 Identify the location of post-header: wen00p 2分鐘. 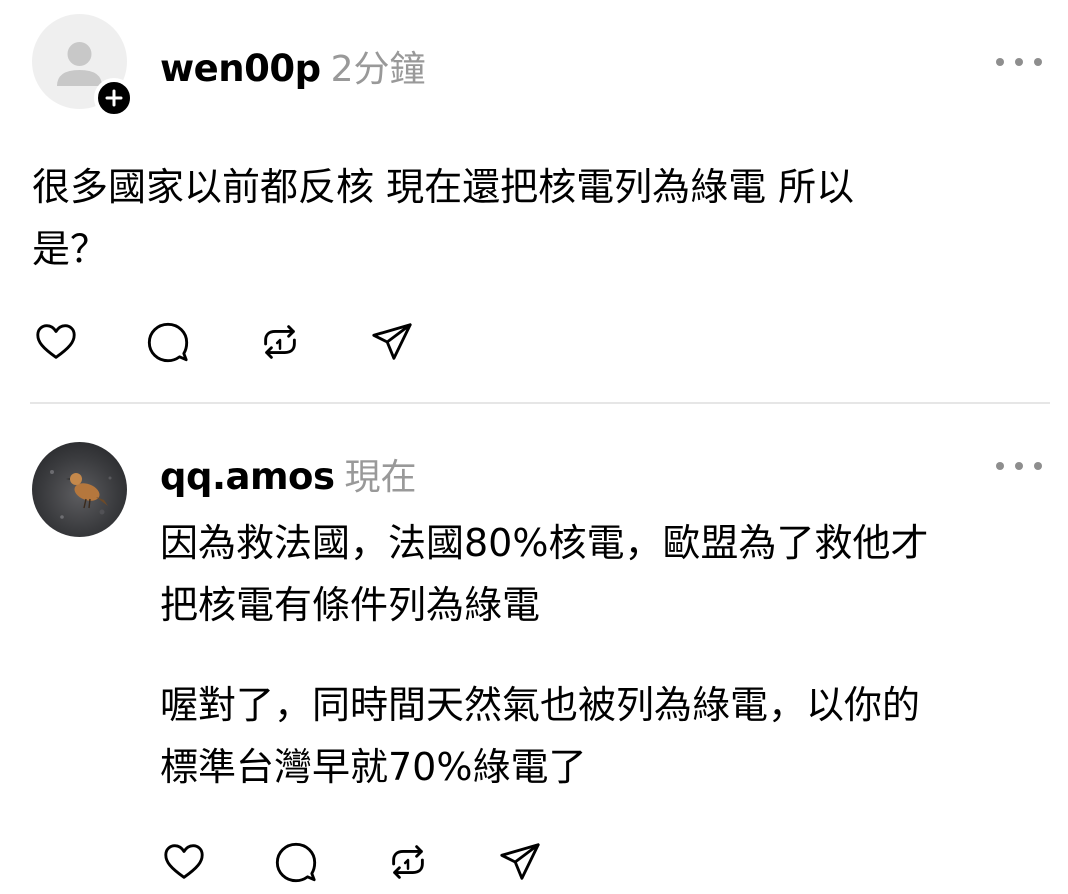
(293, 66).